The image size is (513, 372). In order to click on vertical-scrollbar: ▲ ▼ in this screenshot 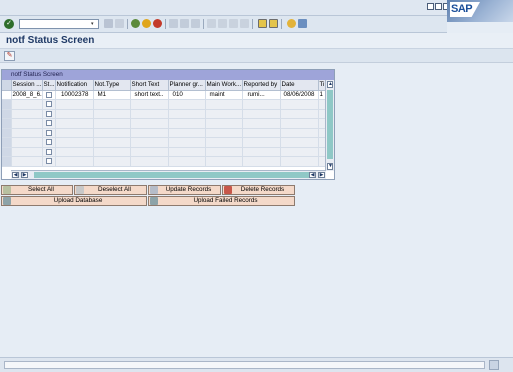, I will do `click(329, 125)`.